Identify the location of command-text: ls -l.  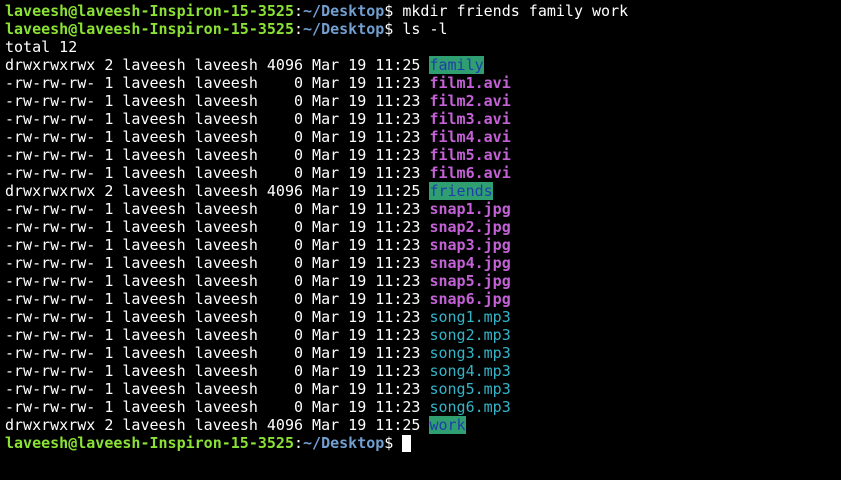
(420, 29).